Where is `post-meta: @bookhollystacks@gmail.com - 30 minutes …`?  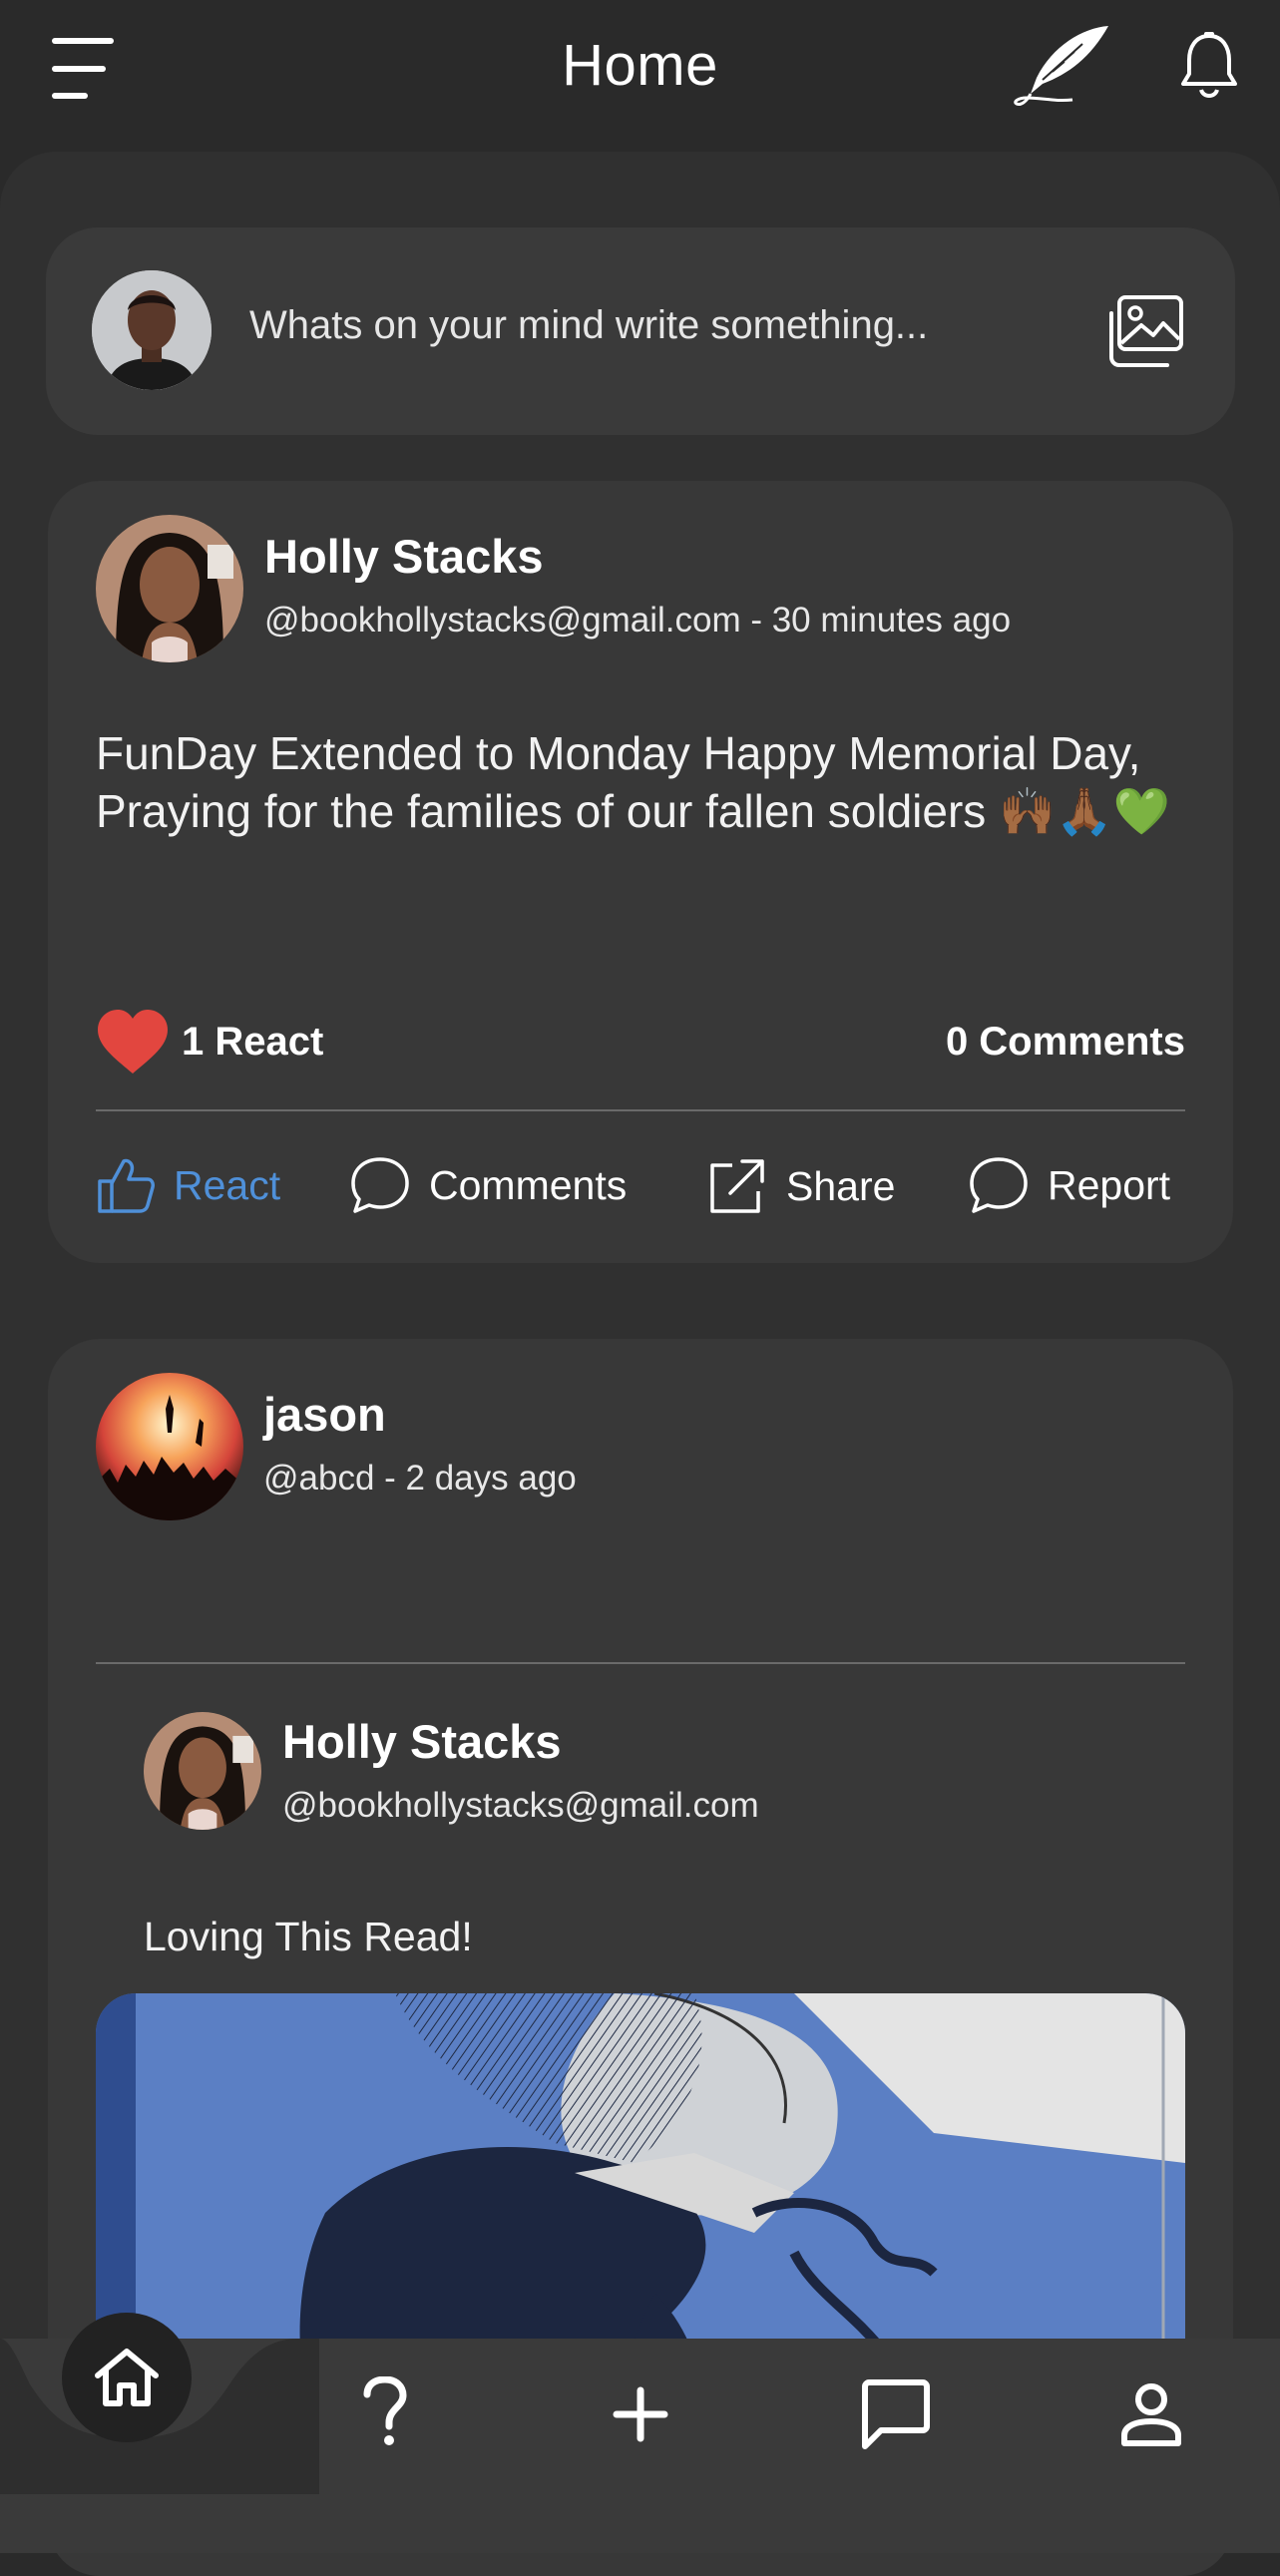
post-meta: @bookhollystacks@gmail.com - 30 minutes … is located at coordinates (638, 620).